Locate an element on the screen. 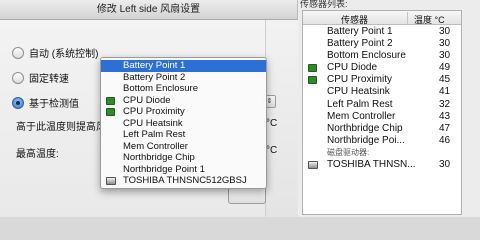 The width and height of the screenshot is (480, 240). threshold-label: 高于此温度则提高风 is located at coordinates (61, 127).